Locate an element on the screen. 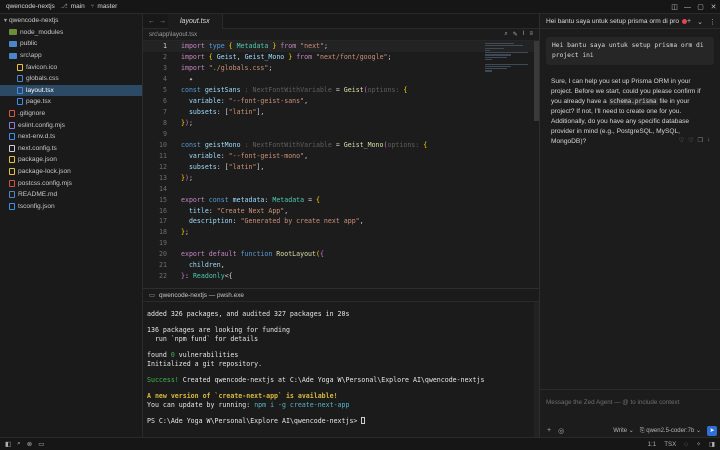  toggle-right-dock-icon: ◨ is located at coordinates (712, 444).